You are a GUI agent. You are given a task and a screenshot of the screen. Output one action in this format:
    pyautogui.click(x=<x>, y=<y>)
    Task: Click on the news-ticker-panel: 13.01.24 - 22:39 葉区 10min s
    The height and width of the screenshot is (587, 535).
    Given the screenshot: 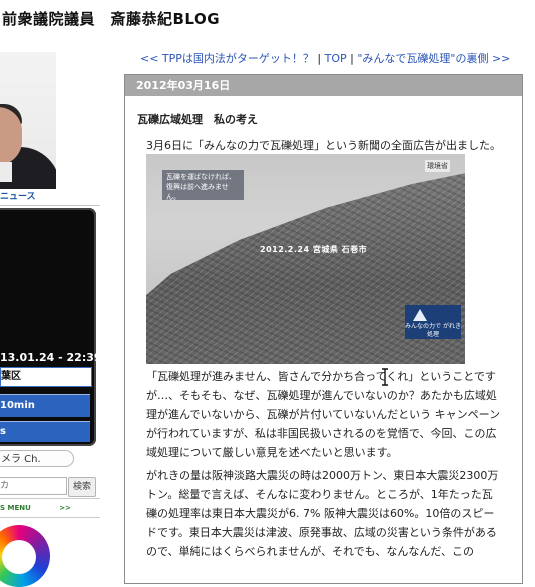 What is the action you would take?
    pyautogui.click(x=48, y=327)
    